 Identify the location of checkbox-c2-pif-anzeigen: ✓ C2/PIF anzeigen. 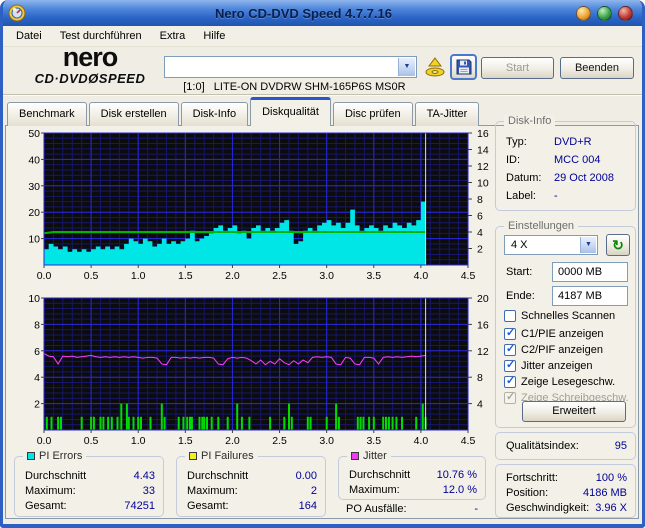
(553, 350).